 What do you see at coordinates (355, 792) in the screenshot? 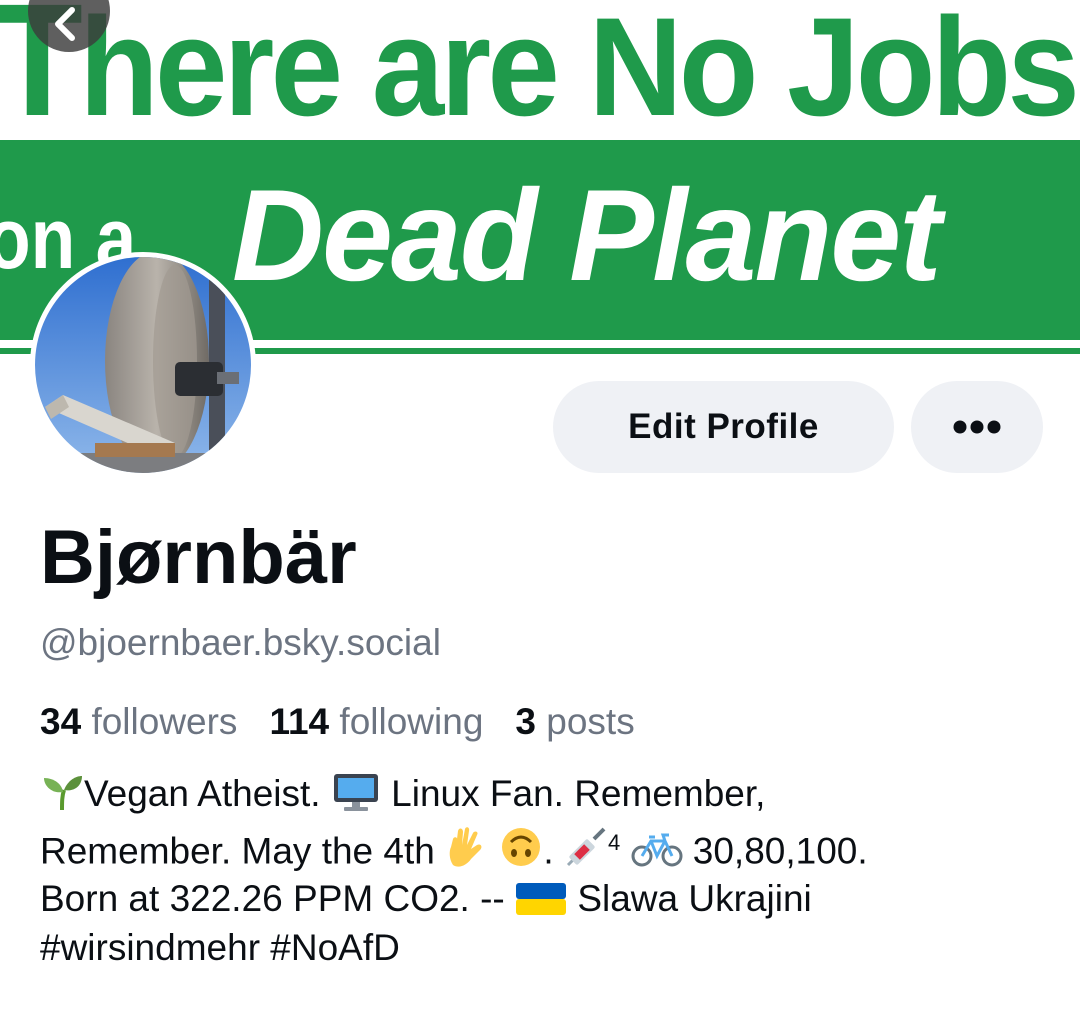
I see `desktop-computer-icon` at bounding box center [355, 792].